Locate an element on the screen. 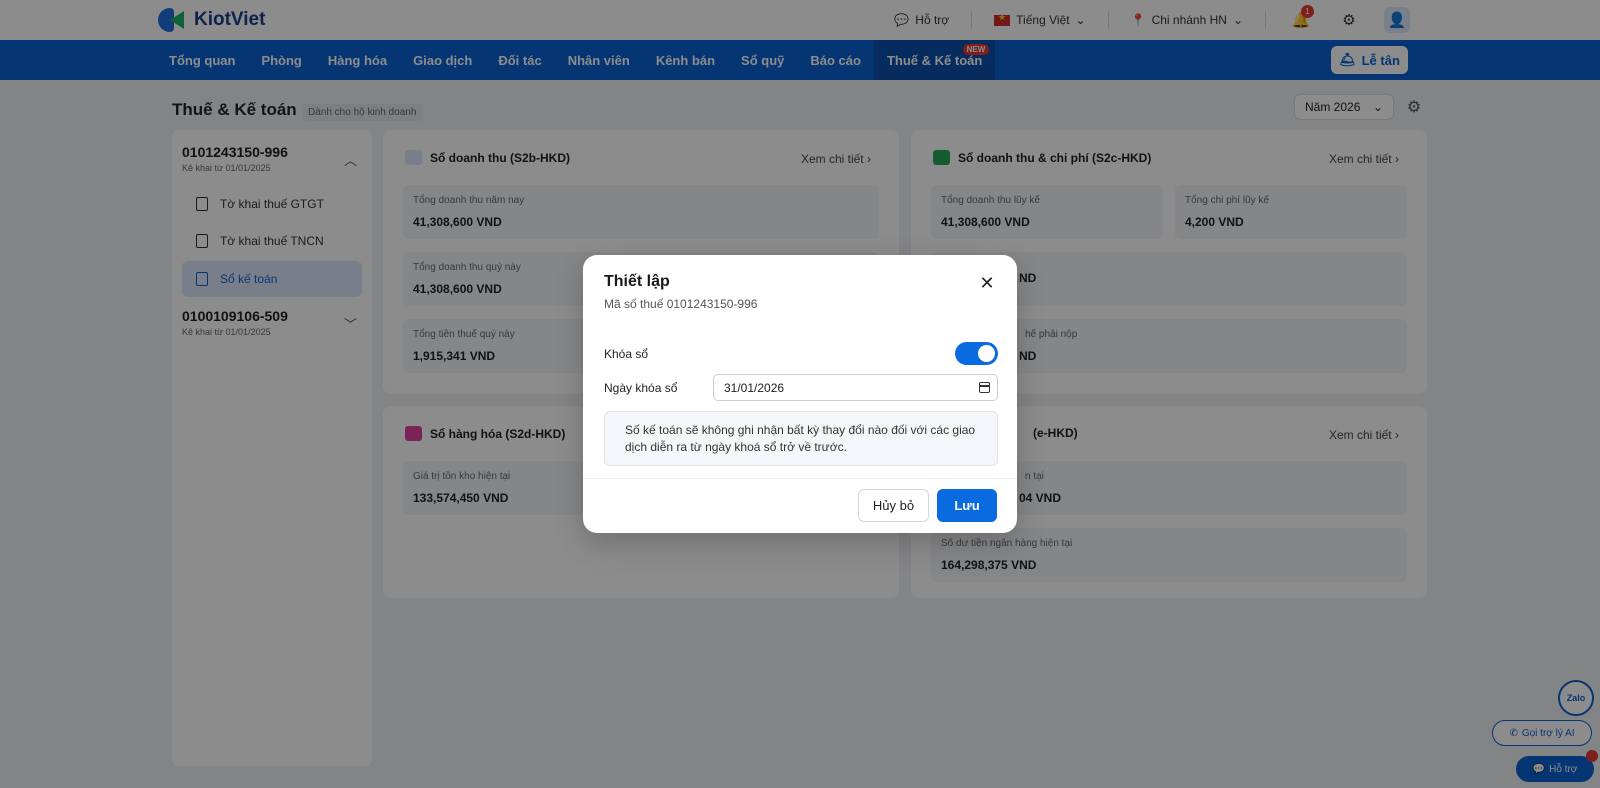  divider is located at coordinates (800, 478).